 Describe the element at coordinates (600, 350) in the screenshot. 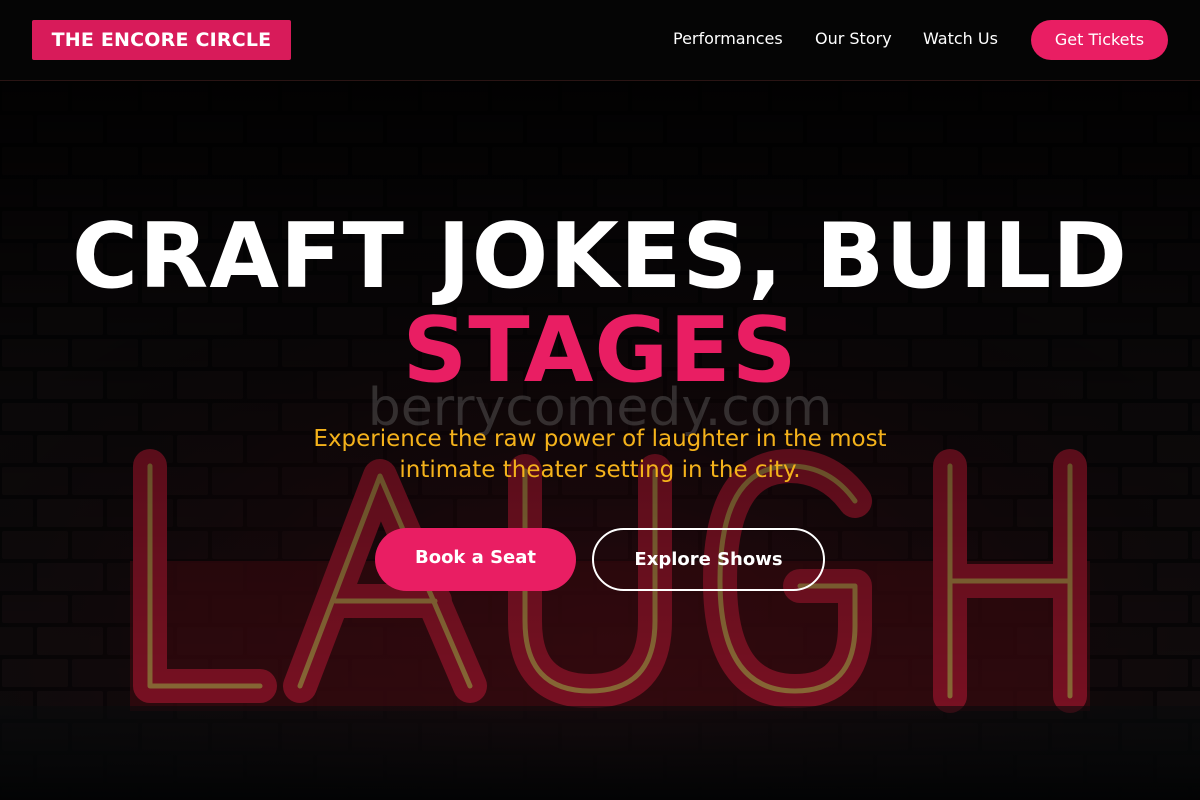

I see `hero-headline-accent: STAGES` at that location.